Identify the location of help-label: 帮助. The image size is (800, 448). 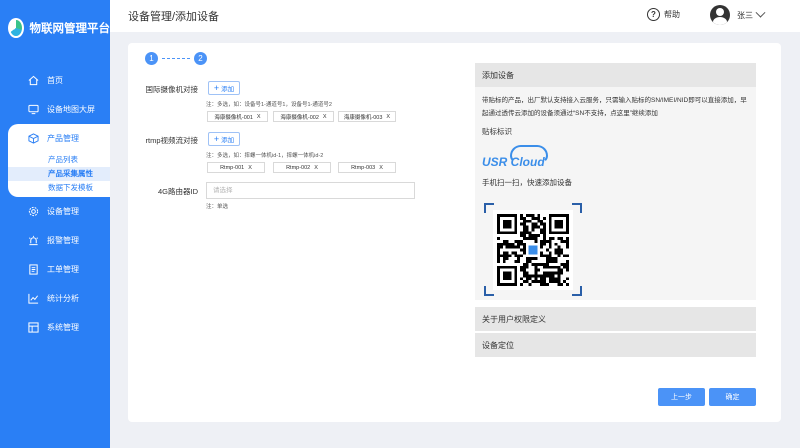
(672, 14).